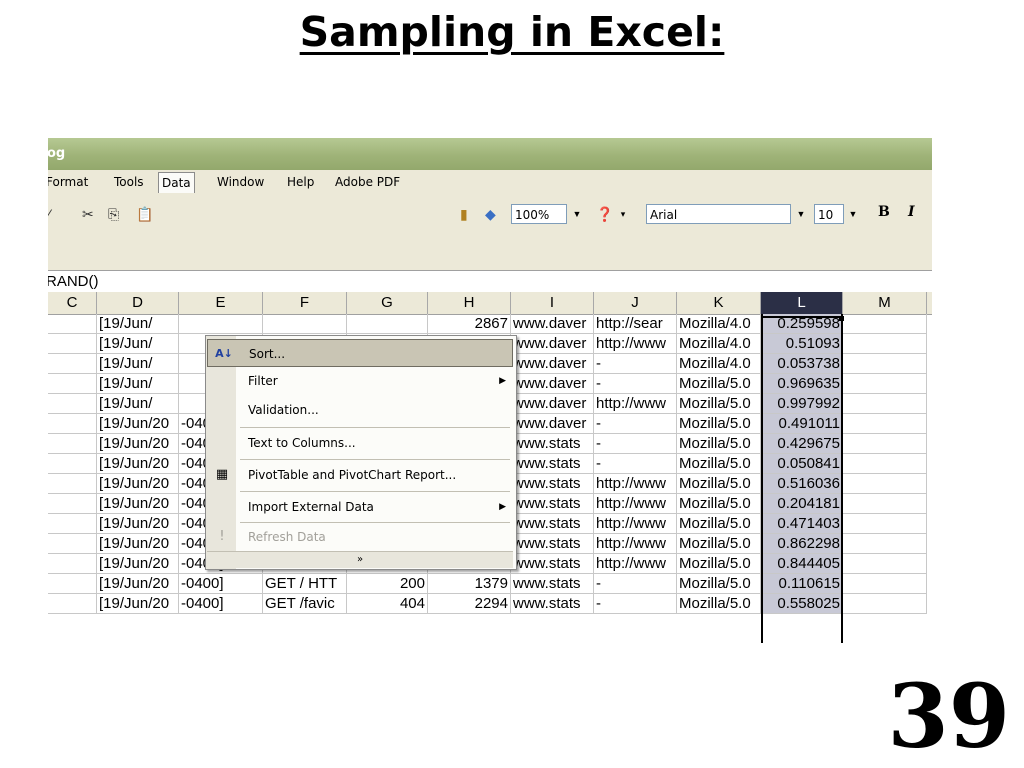 The image size is (1024, 768). I want to click on menu-help: Help, so click(300, 182).